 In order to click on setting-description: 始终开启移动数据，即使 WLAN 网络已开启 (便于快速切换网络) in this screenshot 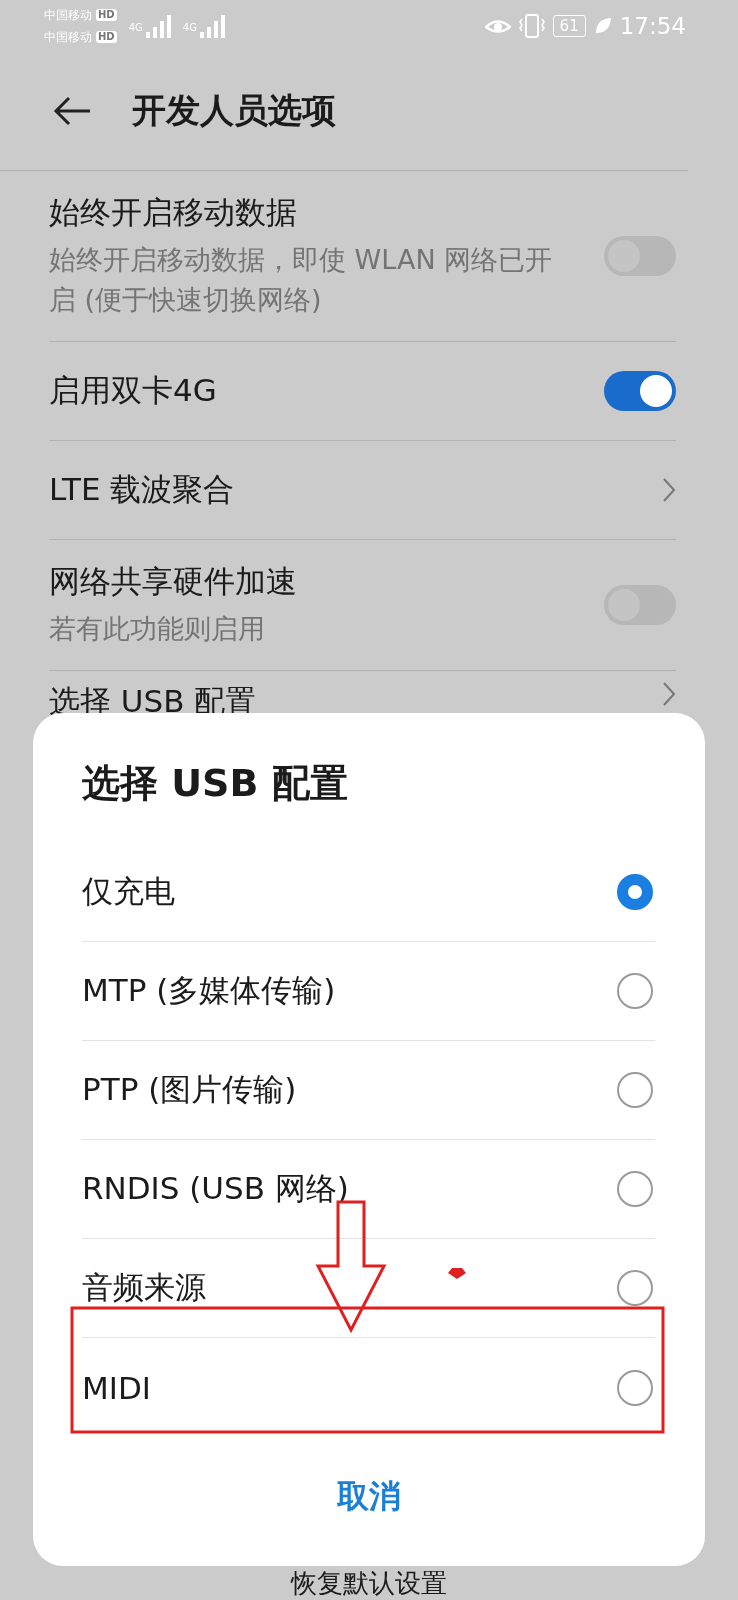, I will do `click(301, 280)`.